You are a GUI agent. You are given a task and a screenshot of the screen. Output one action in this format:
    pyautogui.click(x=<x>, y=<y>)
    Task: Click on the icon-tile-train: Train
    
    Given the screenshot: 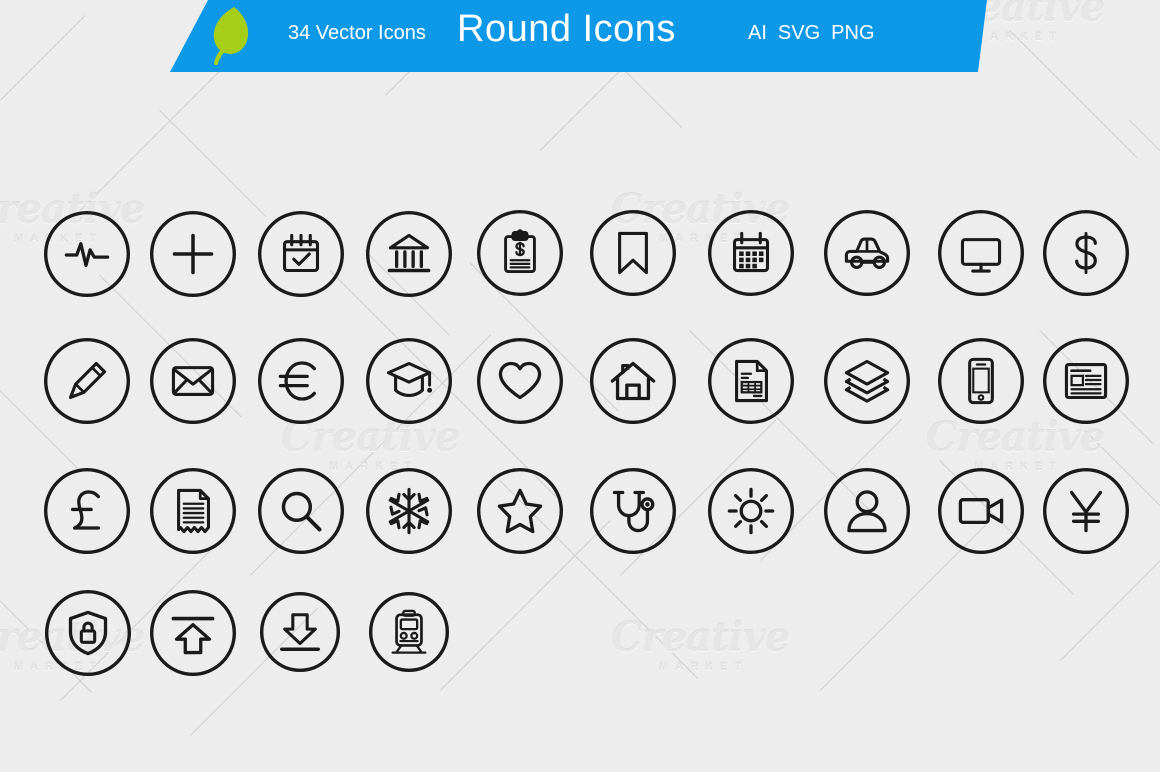 What is the action you would take?
    pyautogui.click(x=409, y=632)
    